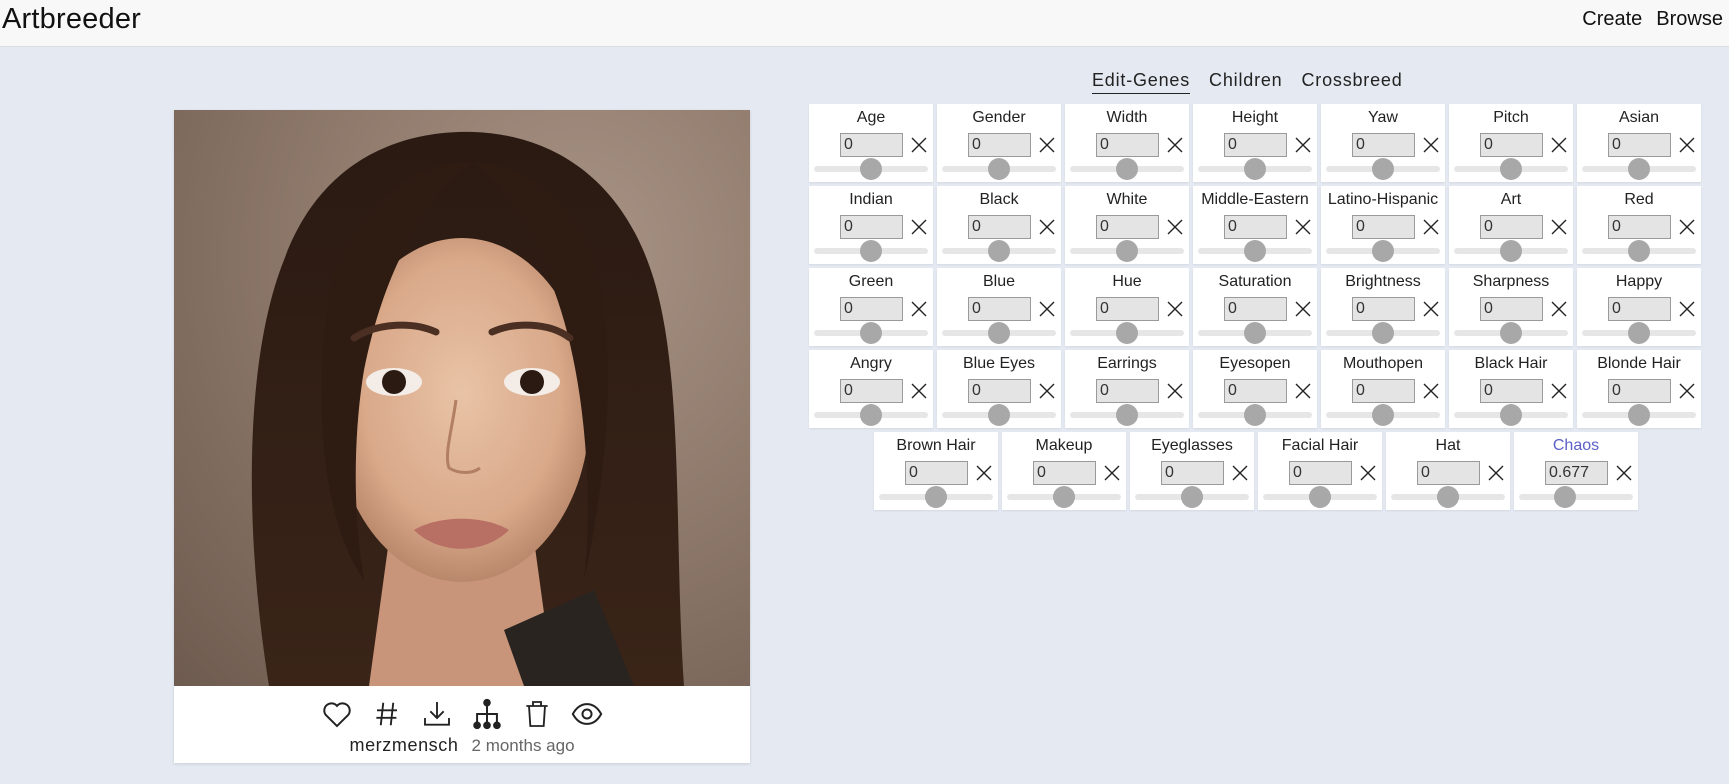 This screenshot has width=1729, height=784. I want to click on download-icon, so click(437, 714).